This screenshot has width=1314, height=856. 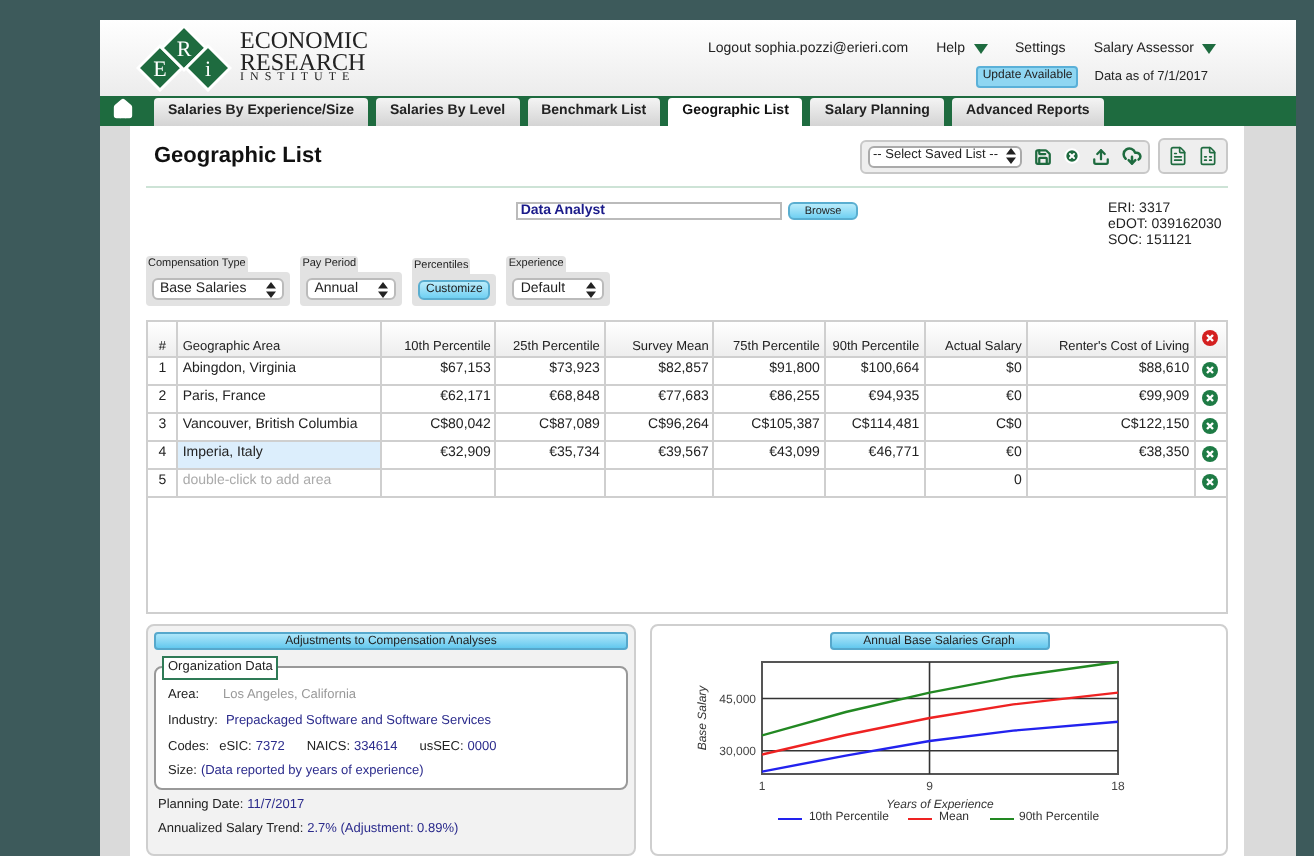 I want to click on page-title: Geographic List, so click(x=238, y=156).